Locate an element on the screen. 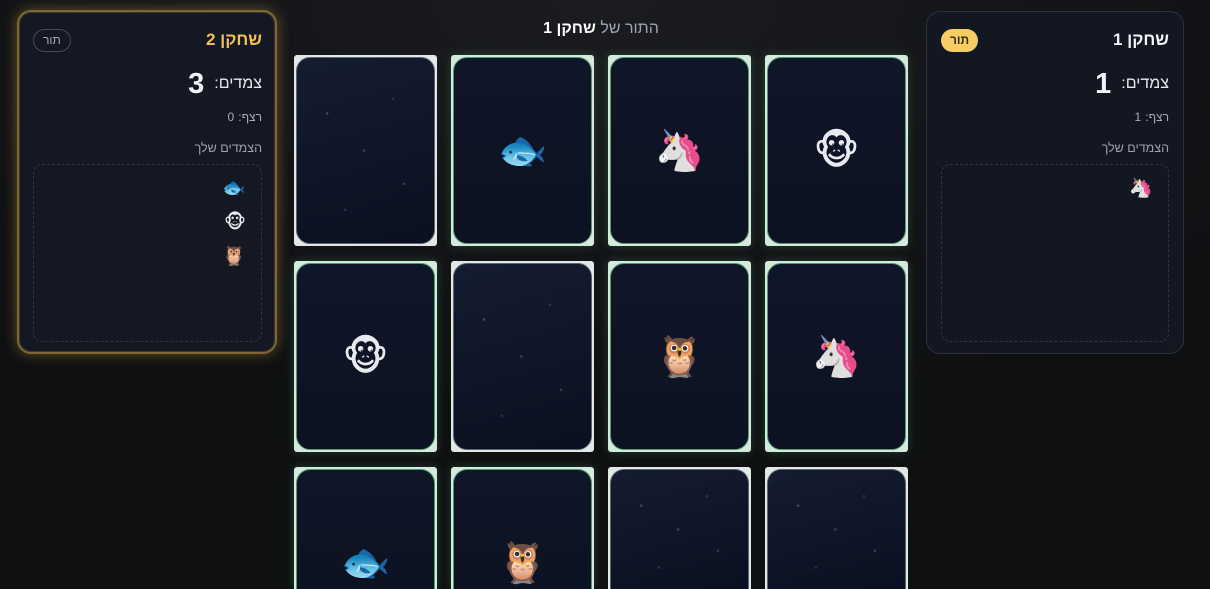 The image size is (1210, 589). streak-value: 0 is located at coordinates (231, 117).